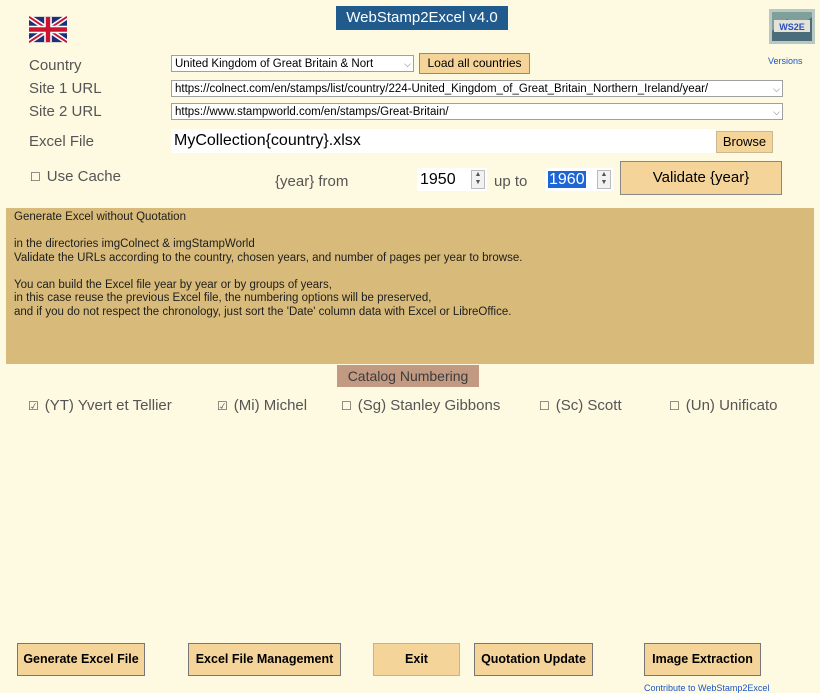 This screenshot has height=693, width=820. What do you see at coordinates (533, 659) in the screenshot?
I see `quotation-update-button: Quotation Update` at bounding box center [533, 659].